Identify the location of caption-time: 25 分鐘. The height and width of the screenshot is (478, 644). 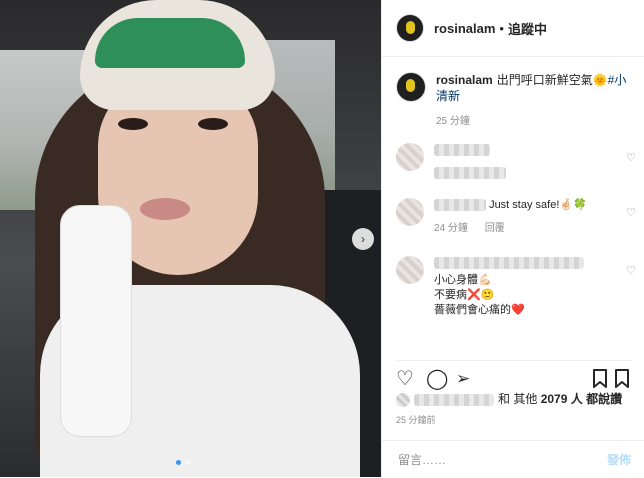
(534, 122).